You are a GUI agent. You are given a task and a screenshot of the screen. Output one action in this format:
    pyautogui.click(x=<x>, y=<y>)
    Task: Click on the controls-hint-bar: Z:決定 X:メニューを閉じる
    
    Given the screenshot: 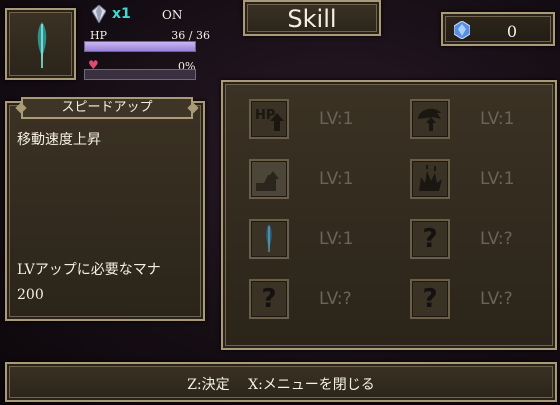 What is the action you would take?
    pyautogui.click(x=281, y=382)
    